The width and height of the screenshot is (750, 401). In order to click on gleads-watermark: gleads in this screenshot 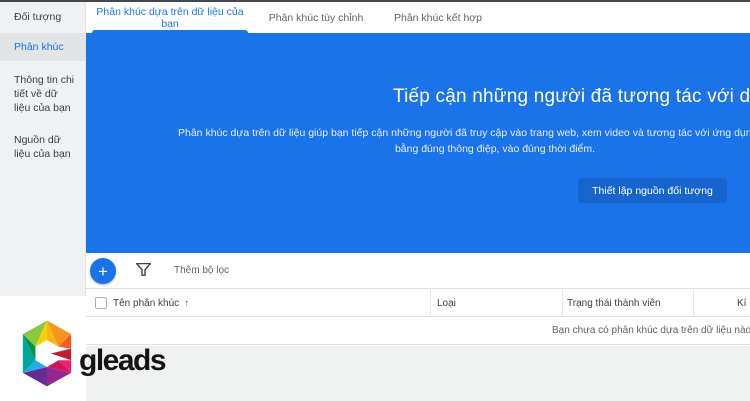, I will do `click(92, 353)`.